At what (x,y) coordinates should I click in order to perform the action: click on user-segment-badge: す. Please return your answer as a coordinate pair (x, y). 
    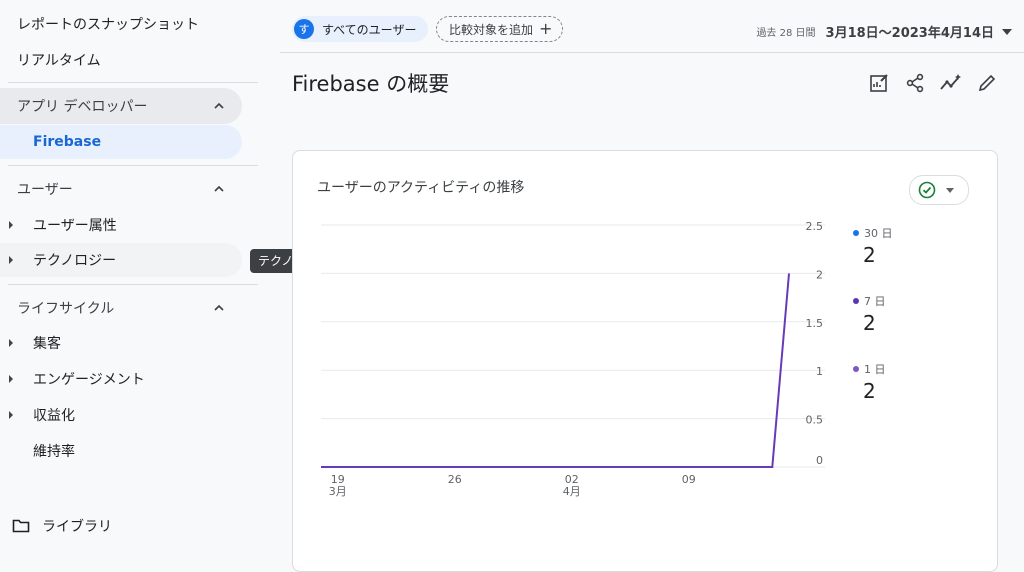
    Looking at the image, I should click on (304, 29).